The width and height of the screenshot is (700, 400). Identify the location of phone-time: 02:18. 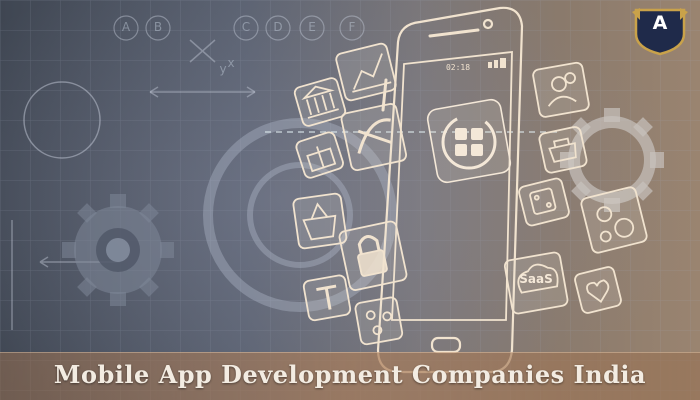
(458, 67).